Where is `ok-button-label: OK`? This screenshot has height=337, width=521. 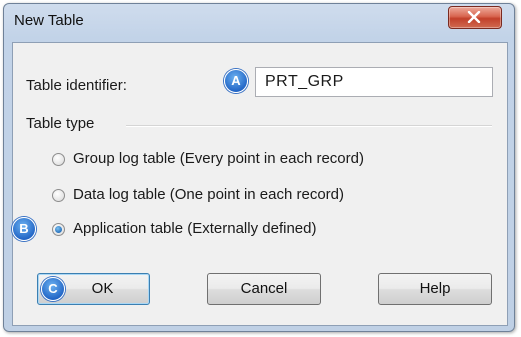
ok-button-label: OK is located at coordinates (102, 288).